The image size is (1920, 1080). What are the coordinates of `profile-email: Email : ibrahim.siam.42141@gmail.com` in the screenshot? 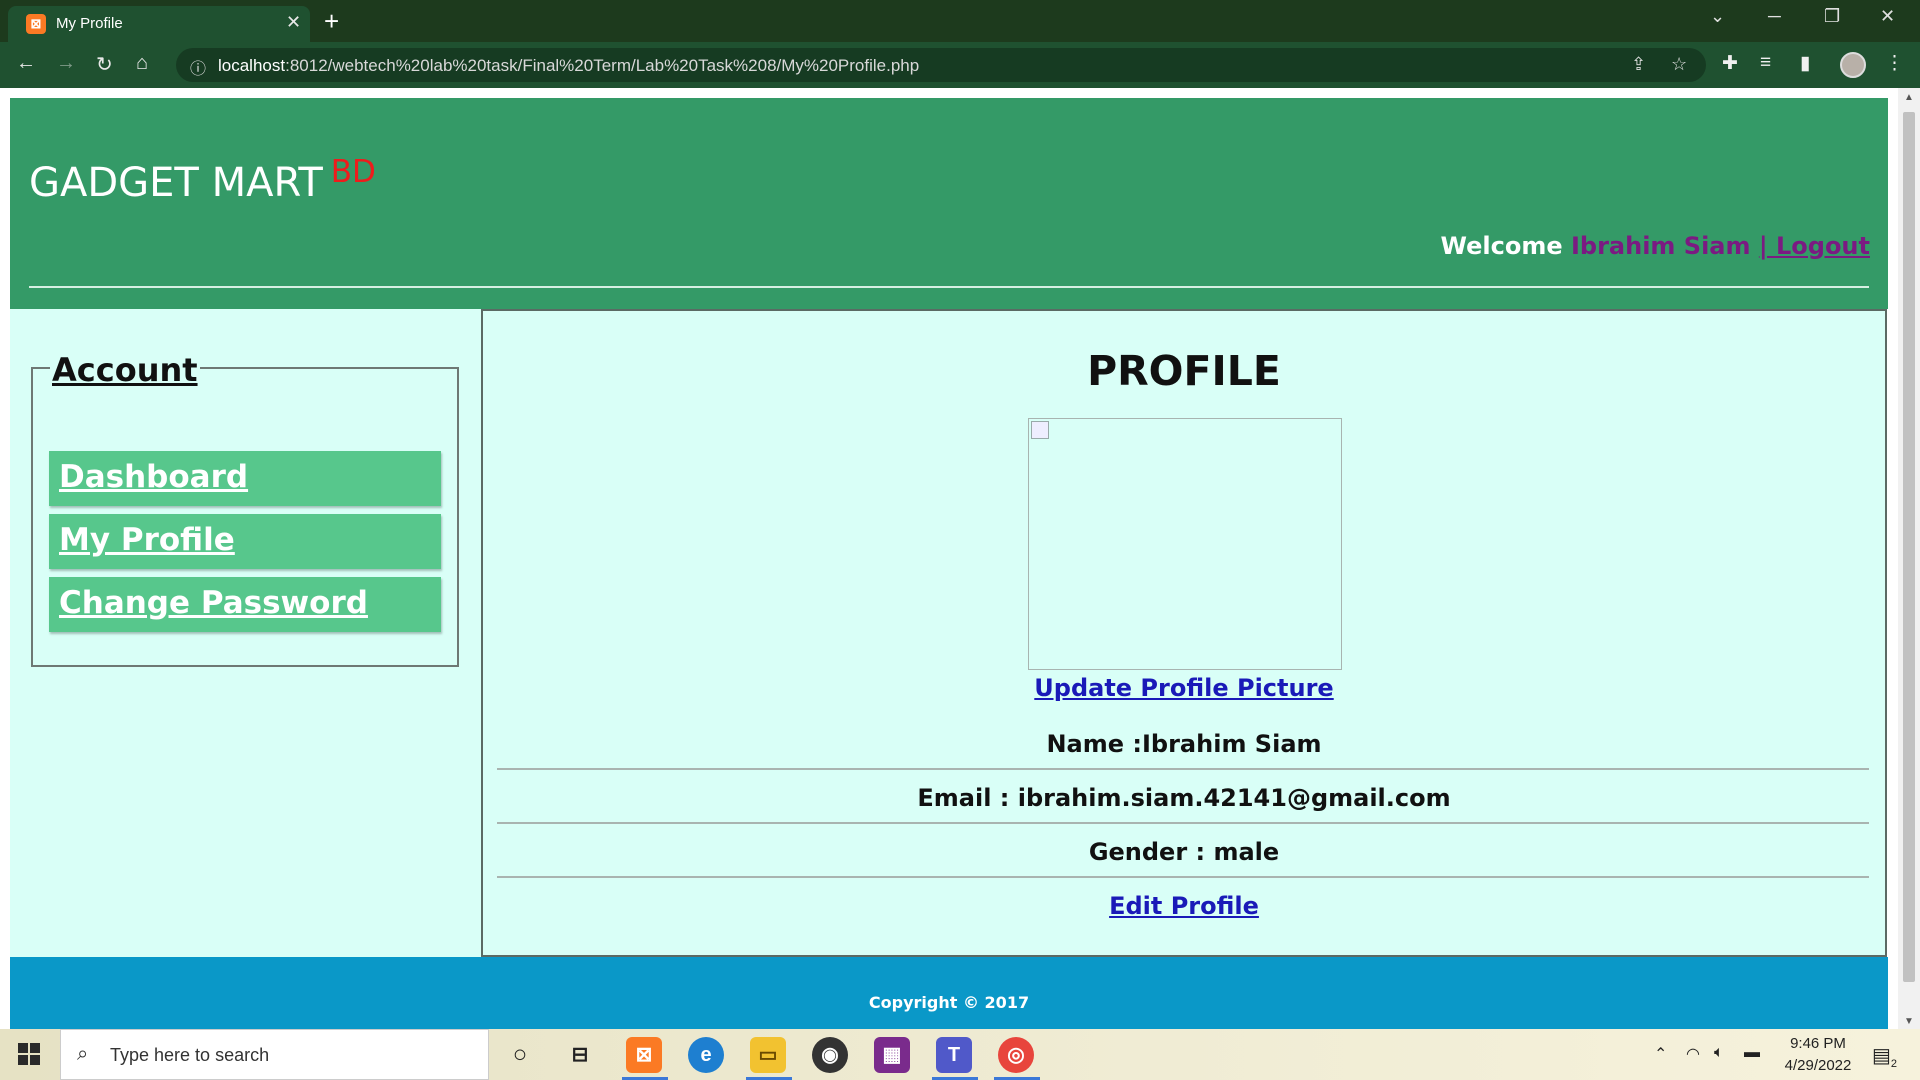 It's located at (1184, 798).